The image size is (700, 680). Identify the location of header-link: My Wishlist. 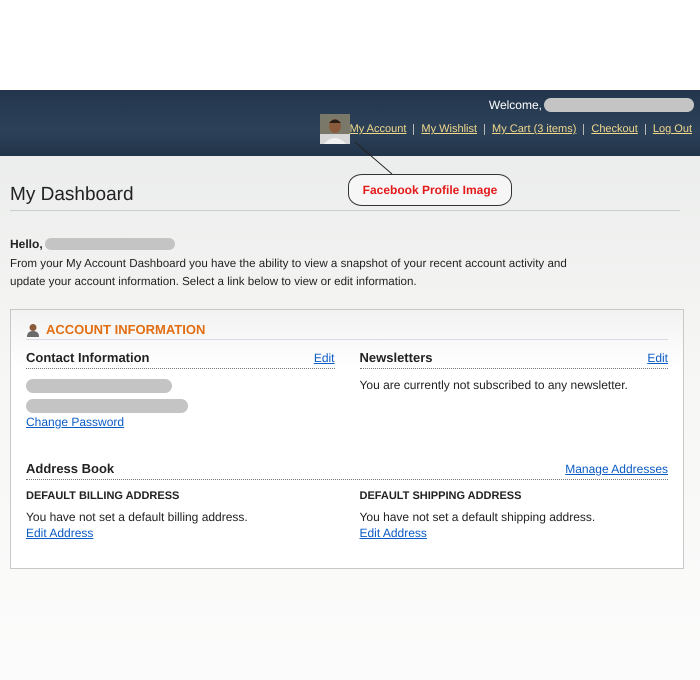
(449, 129).